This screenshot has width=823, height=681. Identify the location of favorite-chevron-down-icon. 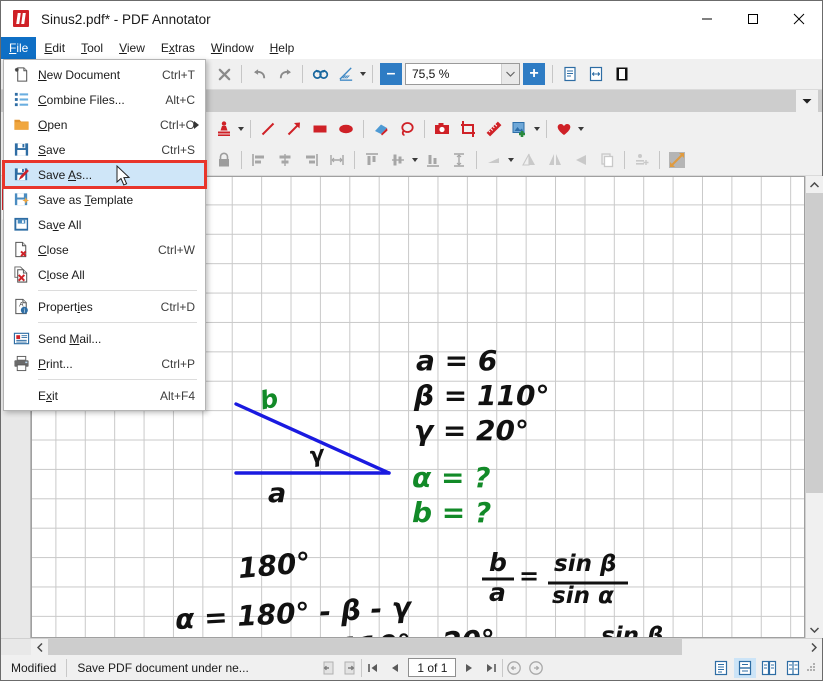
(581, 128).